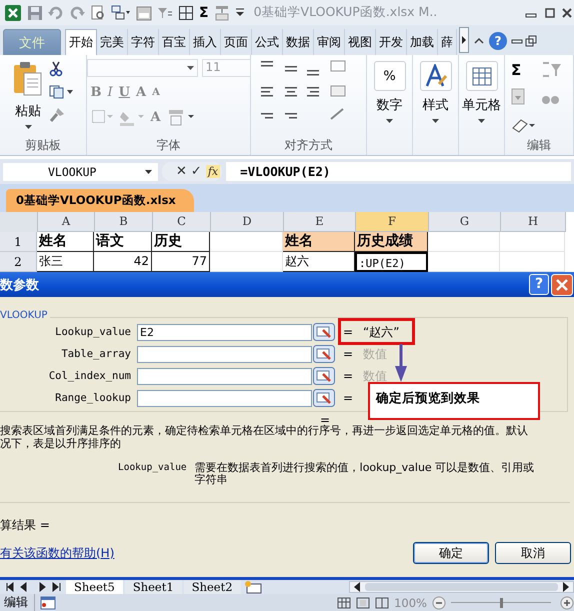  I want to click on ribbon-button: 样式, so click(436, 98).